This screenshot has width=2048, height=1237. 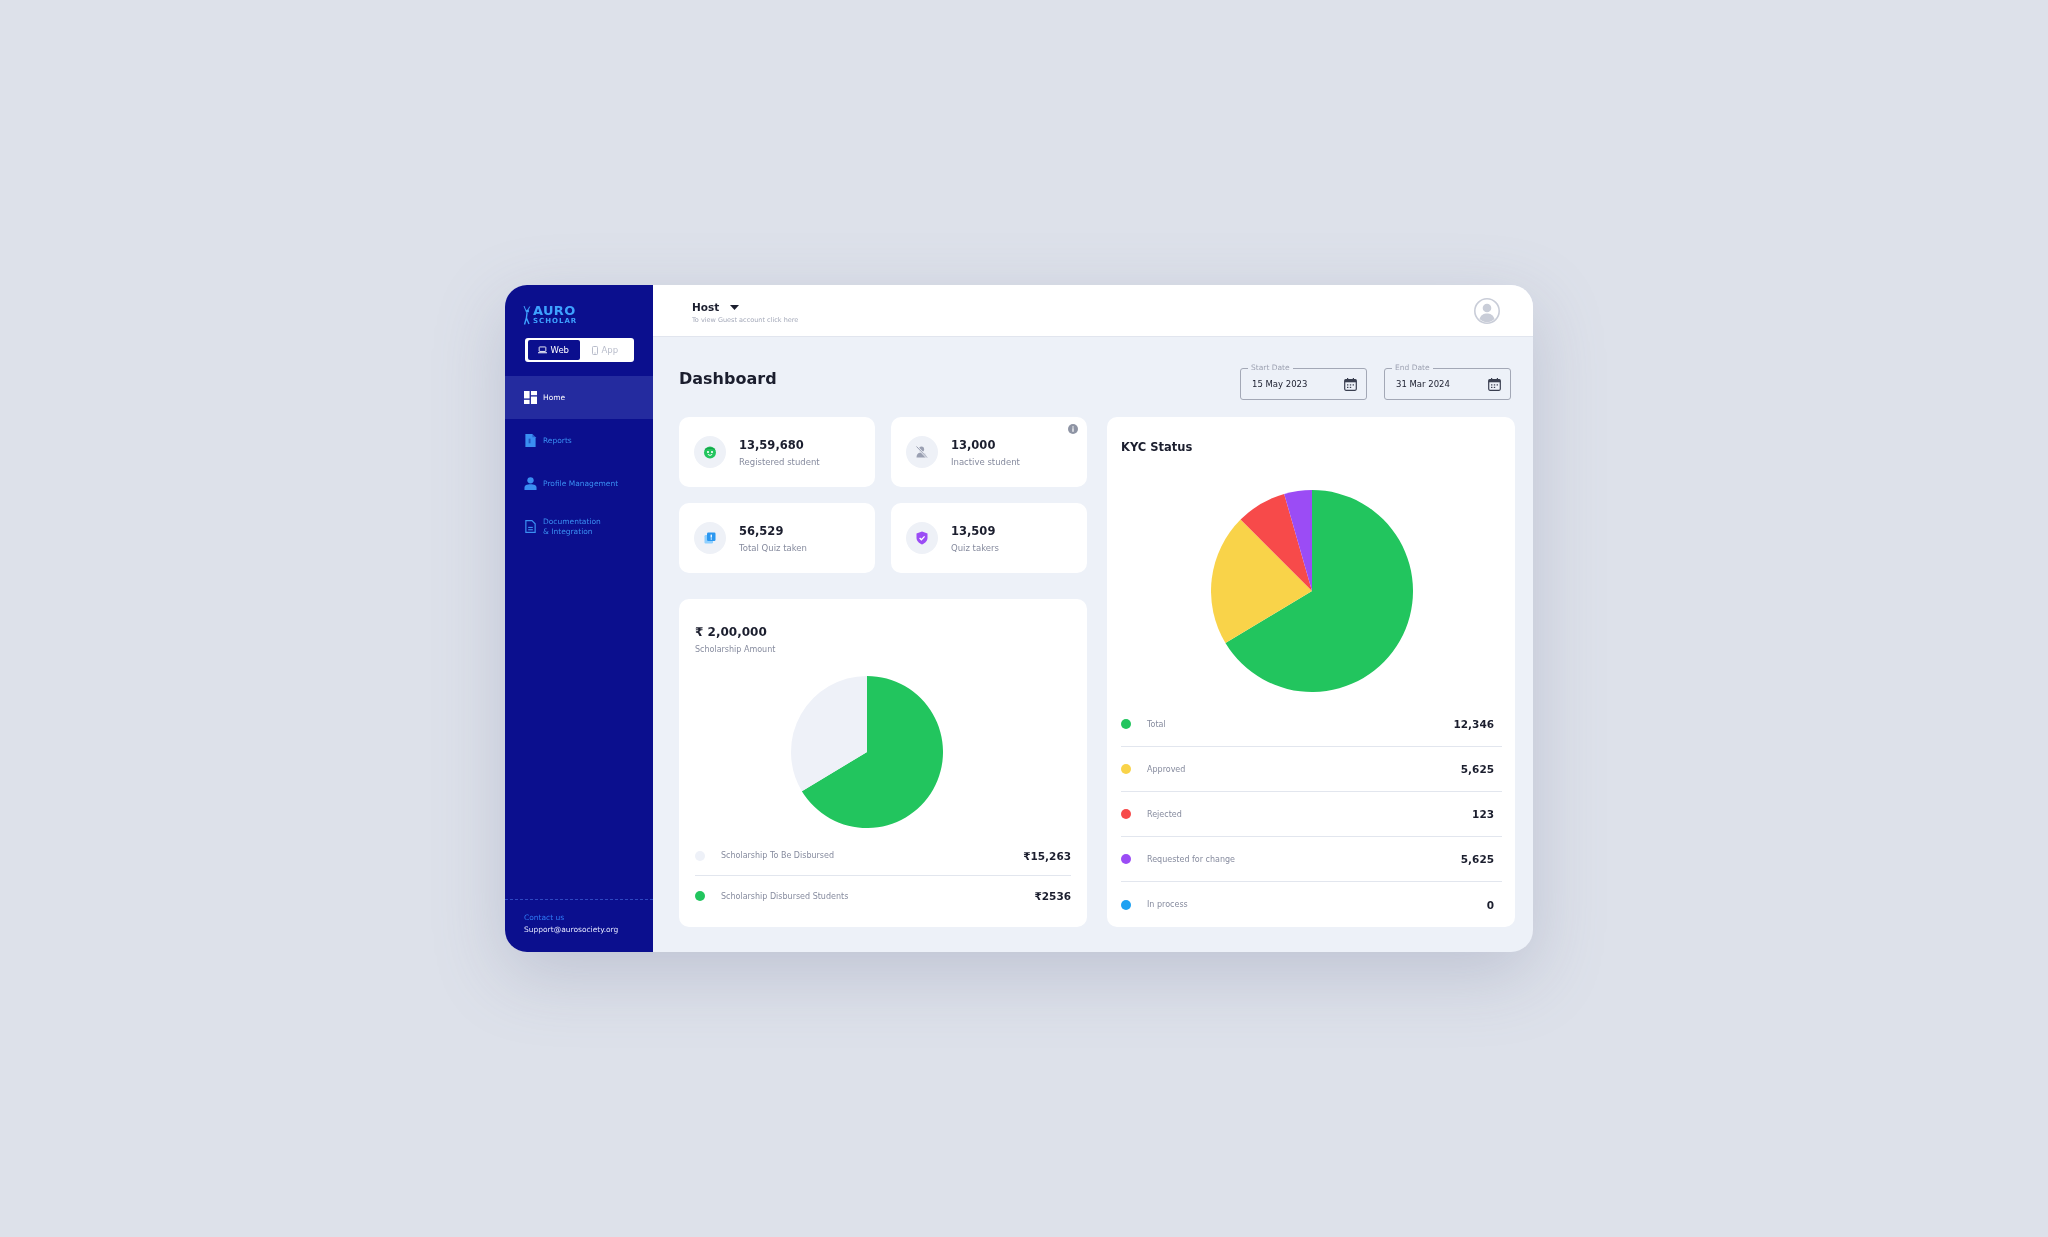 I want to click on document-icon, so click(x=530, y=440).